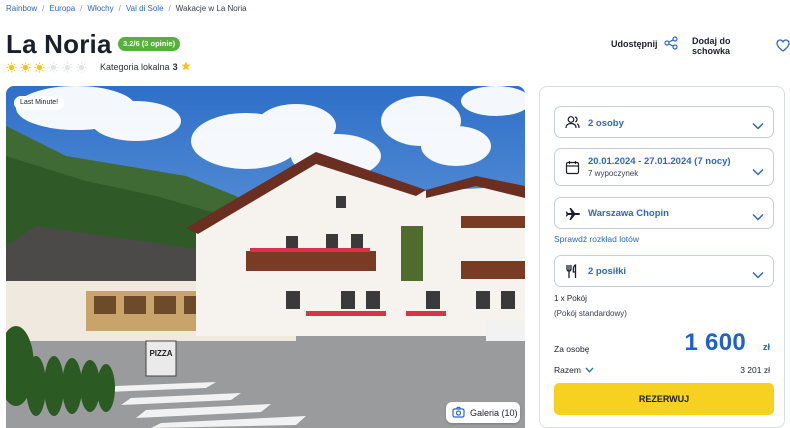 This screenshot has width=790, height=428. Describe the element at coordinates (62, 8) in the screenshot. I see `breadcrumb-link-europa: Europa` at that location.